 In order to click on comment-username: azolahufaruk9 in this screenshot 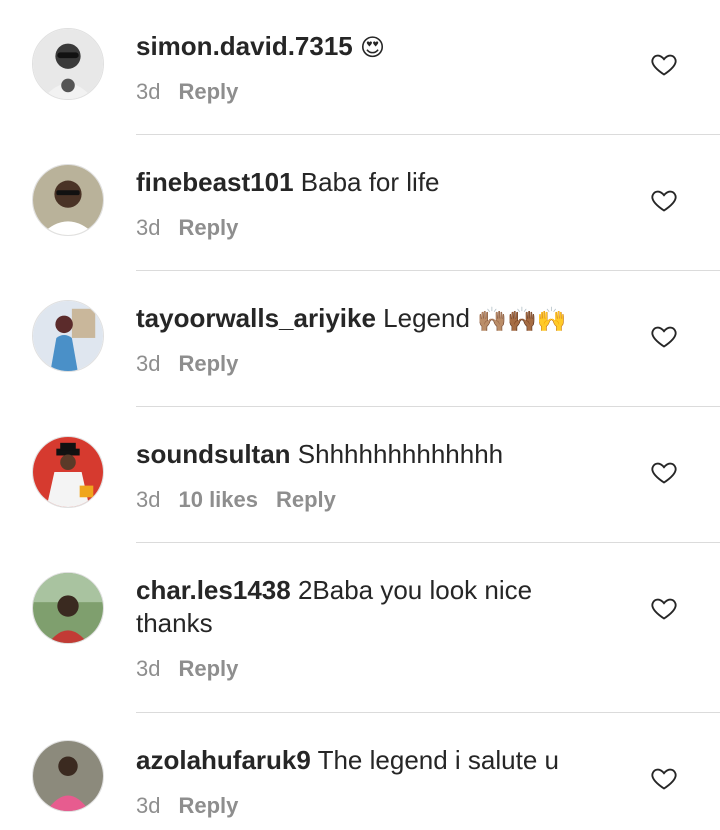, I will do `click(223, 760)`.